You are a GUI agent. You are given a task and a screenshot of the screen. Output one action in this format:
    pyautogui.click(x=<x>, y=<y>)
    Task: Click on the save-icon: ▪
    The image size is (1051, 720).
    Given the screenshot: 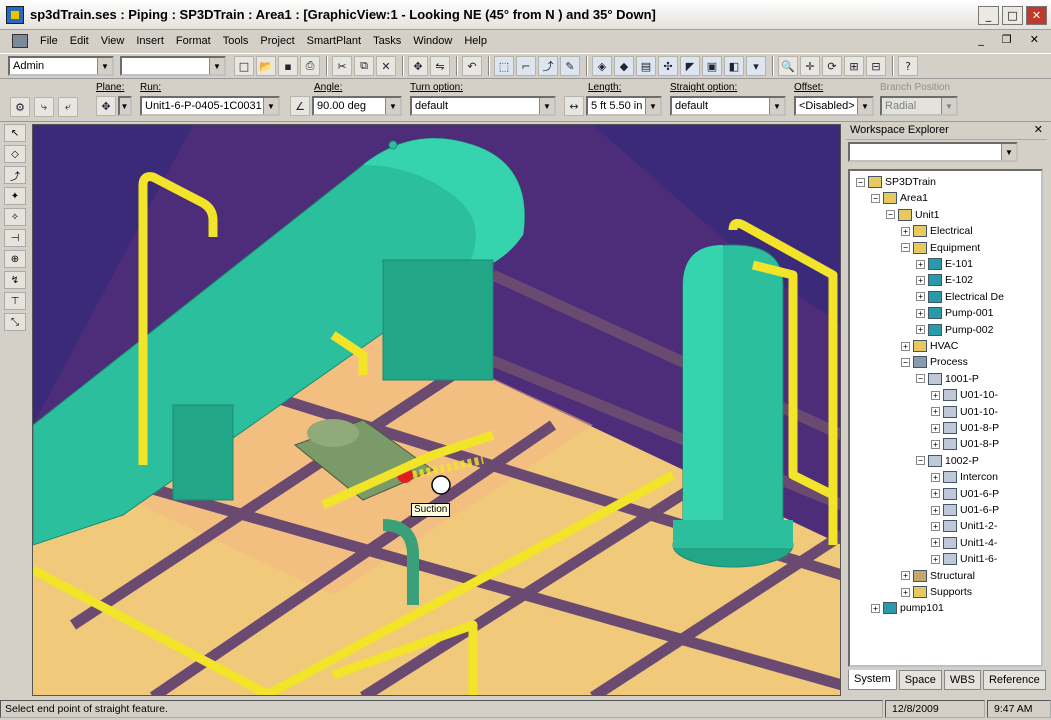 What is the action you would take?
    pyautogui.click(x=288, y=66)
    